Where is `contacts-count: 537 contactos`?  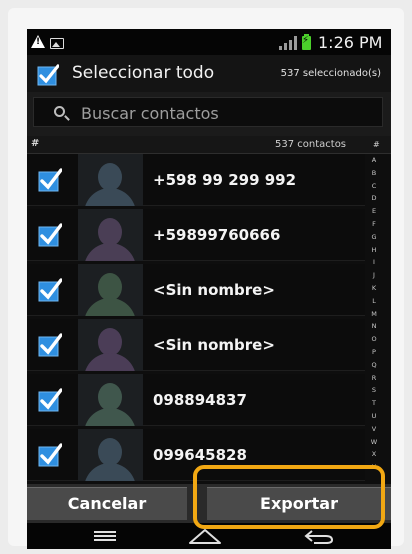 contacts-count: 537 contactos is located at coordinates (311, 144).